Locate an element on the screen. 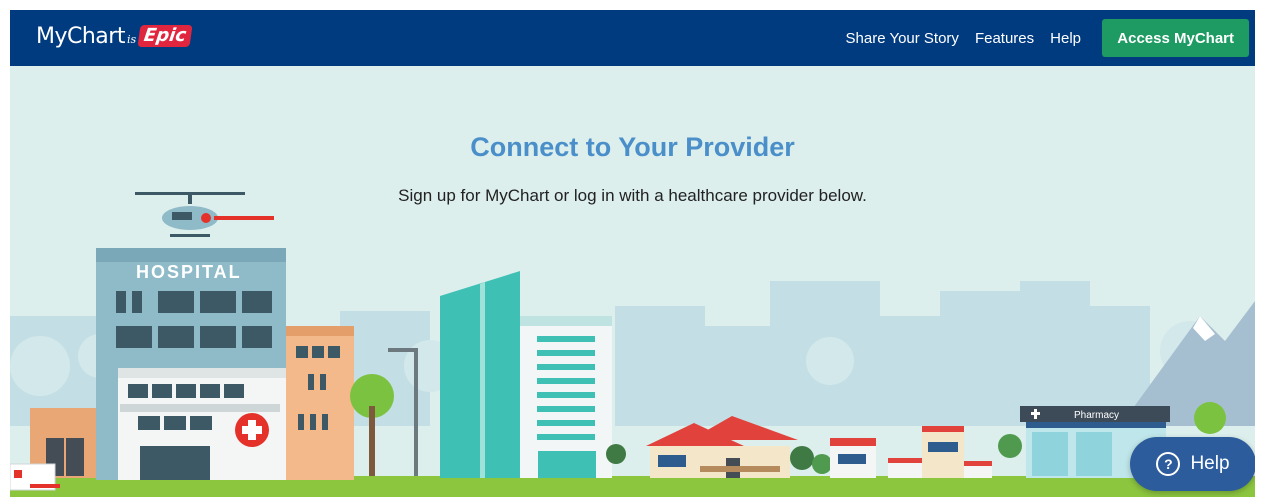 The image size is (1265, 497). logo-is-text: is is located at coordinates (131, 39).